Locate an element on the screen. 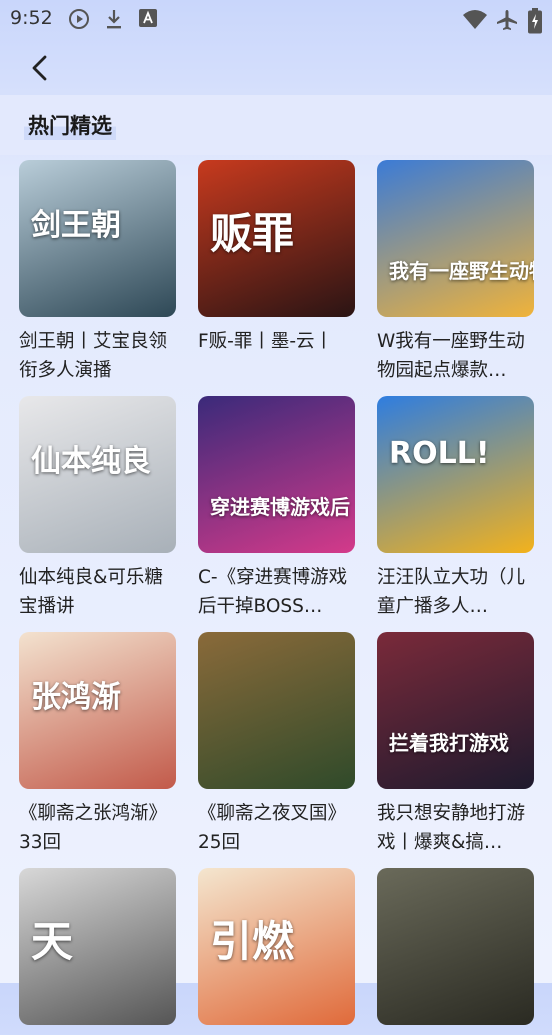  wifi-icon is located at coordinates (475, 19).